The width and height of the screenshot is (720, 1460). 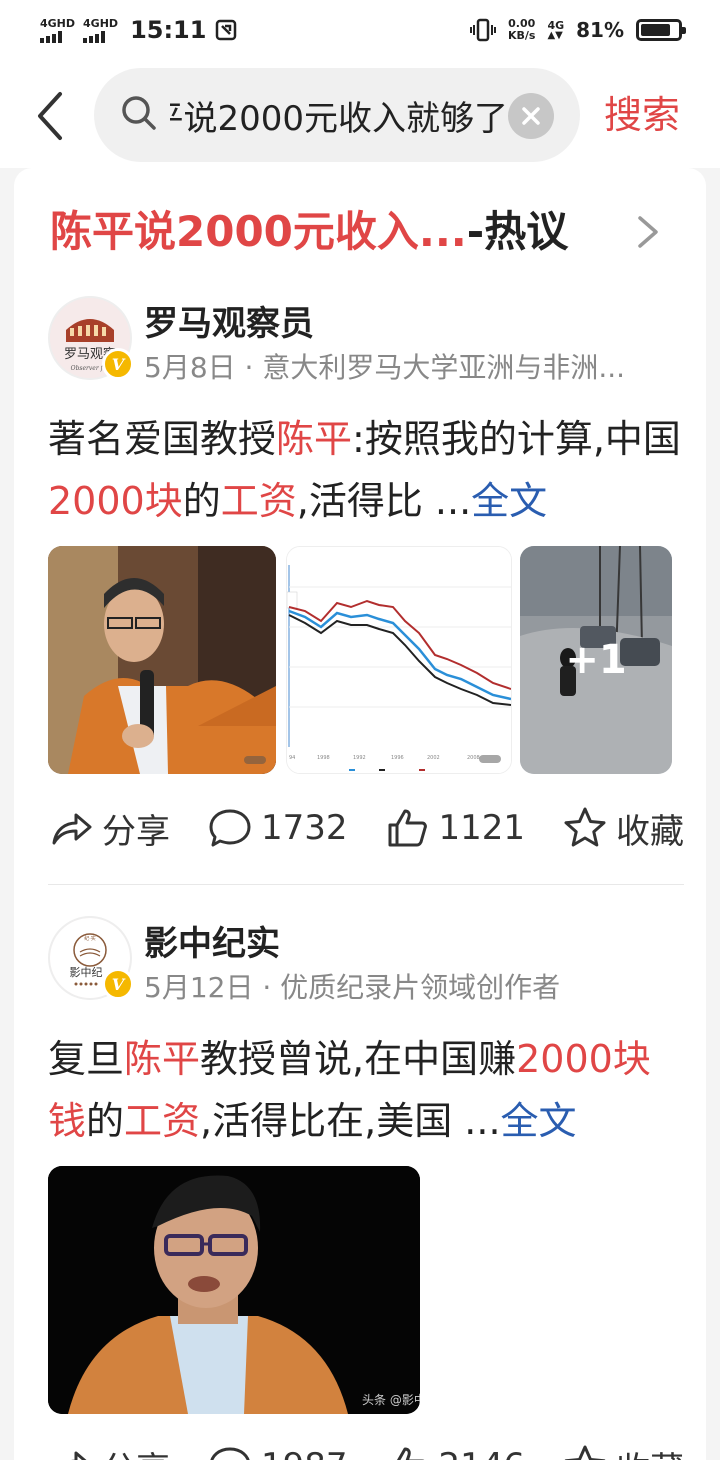 I want to click on search-button: 搜索, so click(x=642, y=111).